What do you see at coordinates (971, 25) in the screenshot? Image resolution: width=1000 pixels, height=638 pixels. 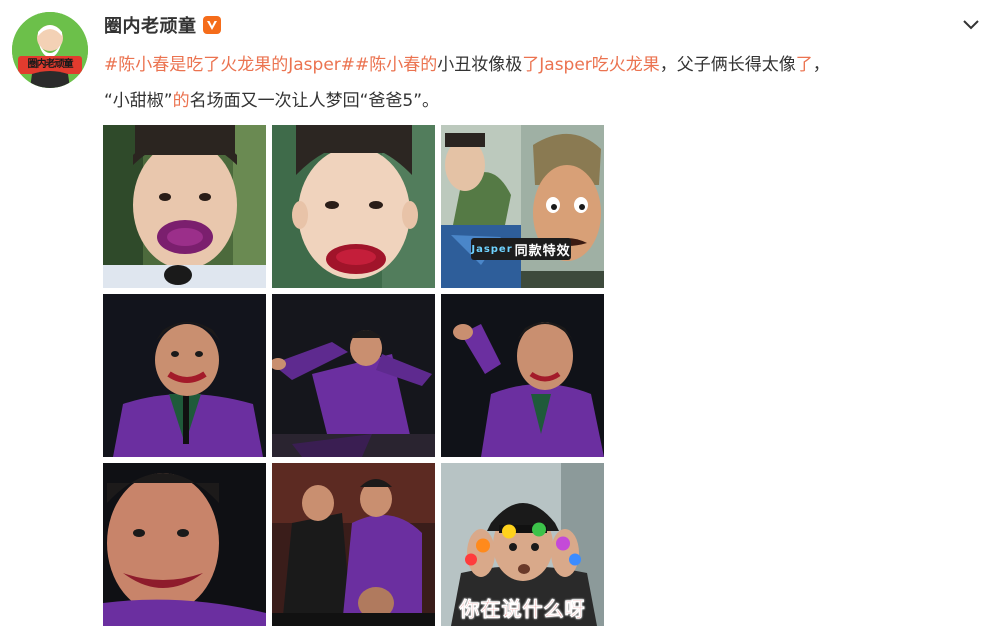 I see `chevron-down-icon` at bounding box center [971, 25].